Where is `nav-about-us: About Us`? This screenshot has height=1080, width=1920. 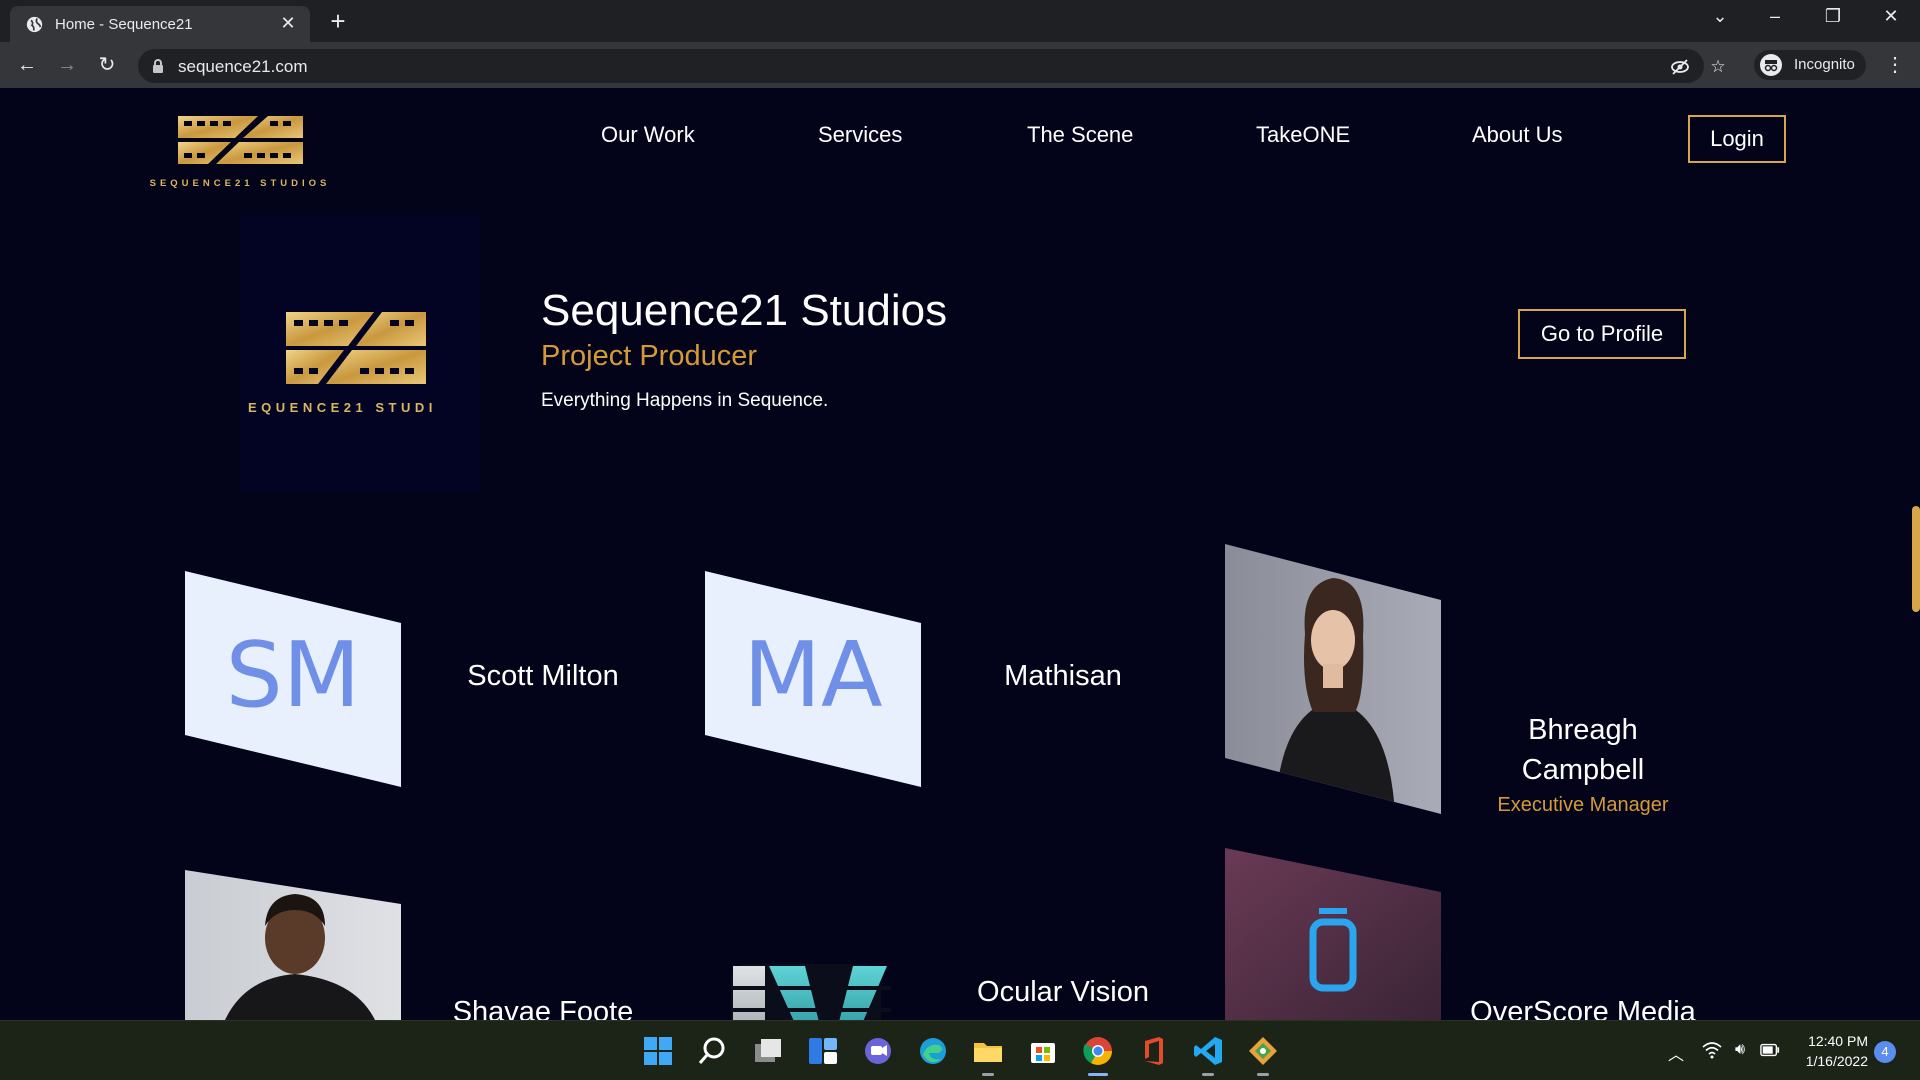 nav-about-us: About Us is located at coordinates (1517, 135).